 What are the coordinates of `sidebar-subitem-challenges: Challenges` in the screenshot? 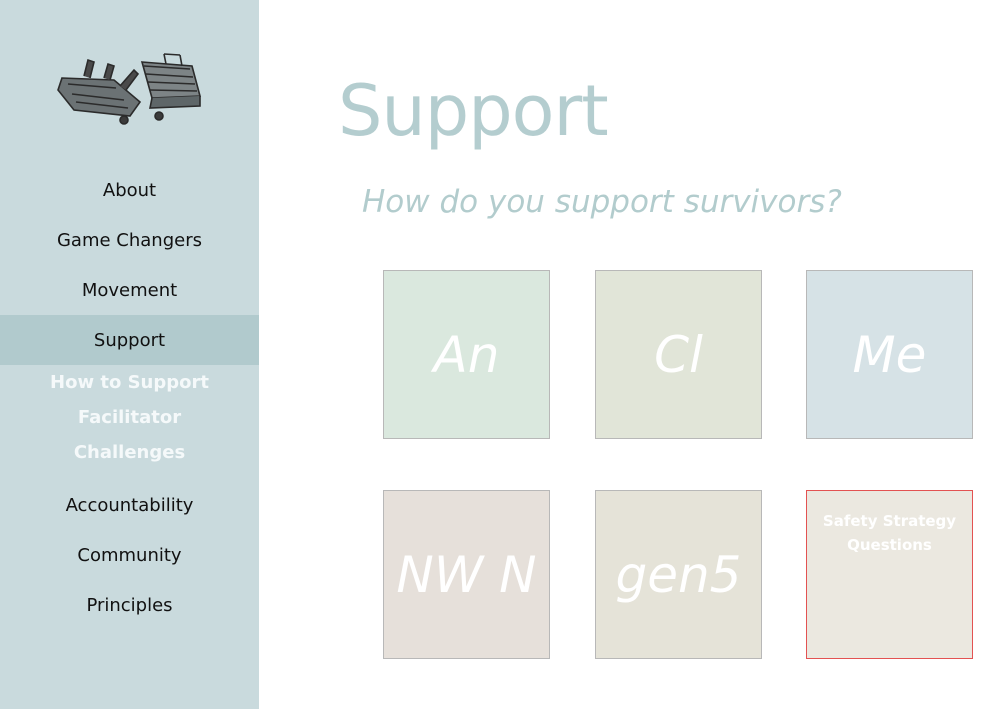 It's located at (129, 452).